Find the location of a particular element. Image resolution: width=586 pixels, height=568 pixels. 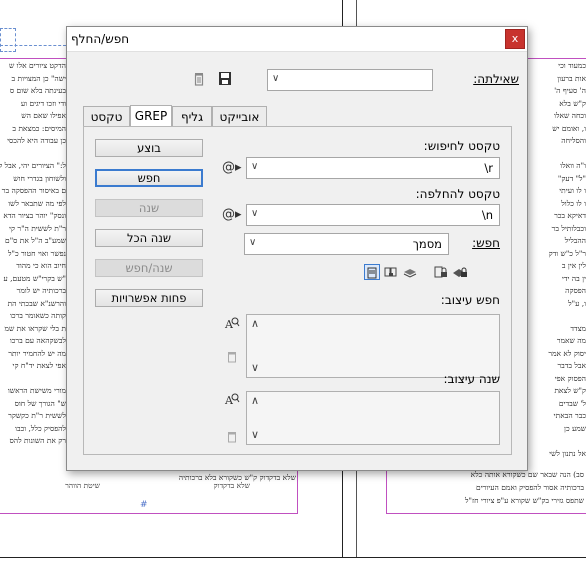

text-line: ישה" כן המצויות ב is located at coordinates (38, 78).